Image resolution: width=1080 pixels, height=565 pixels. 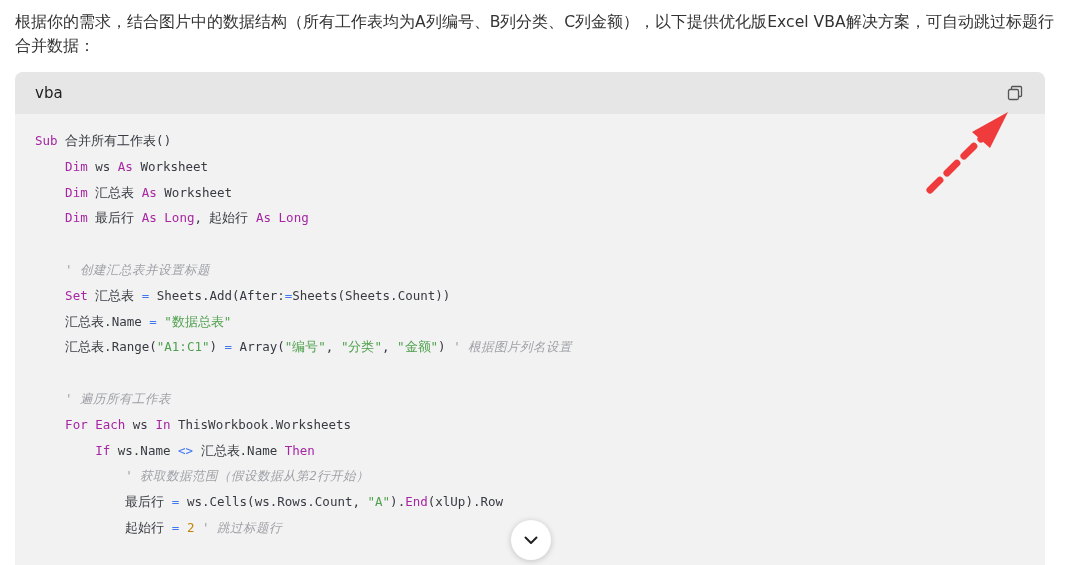 I want to click on code-line: ' 遍历所有工作表, so click(x=118, y=398).